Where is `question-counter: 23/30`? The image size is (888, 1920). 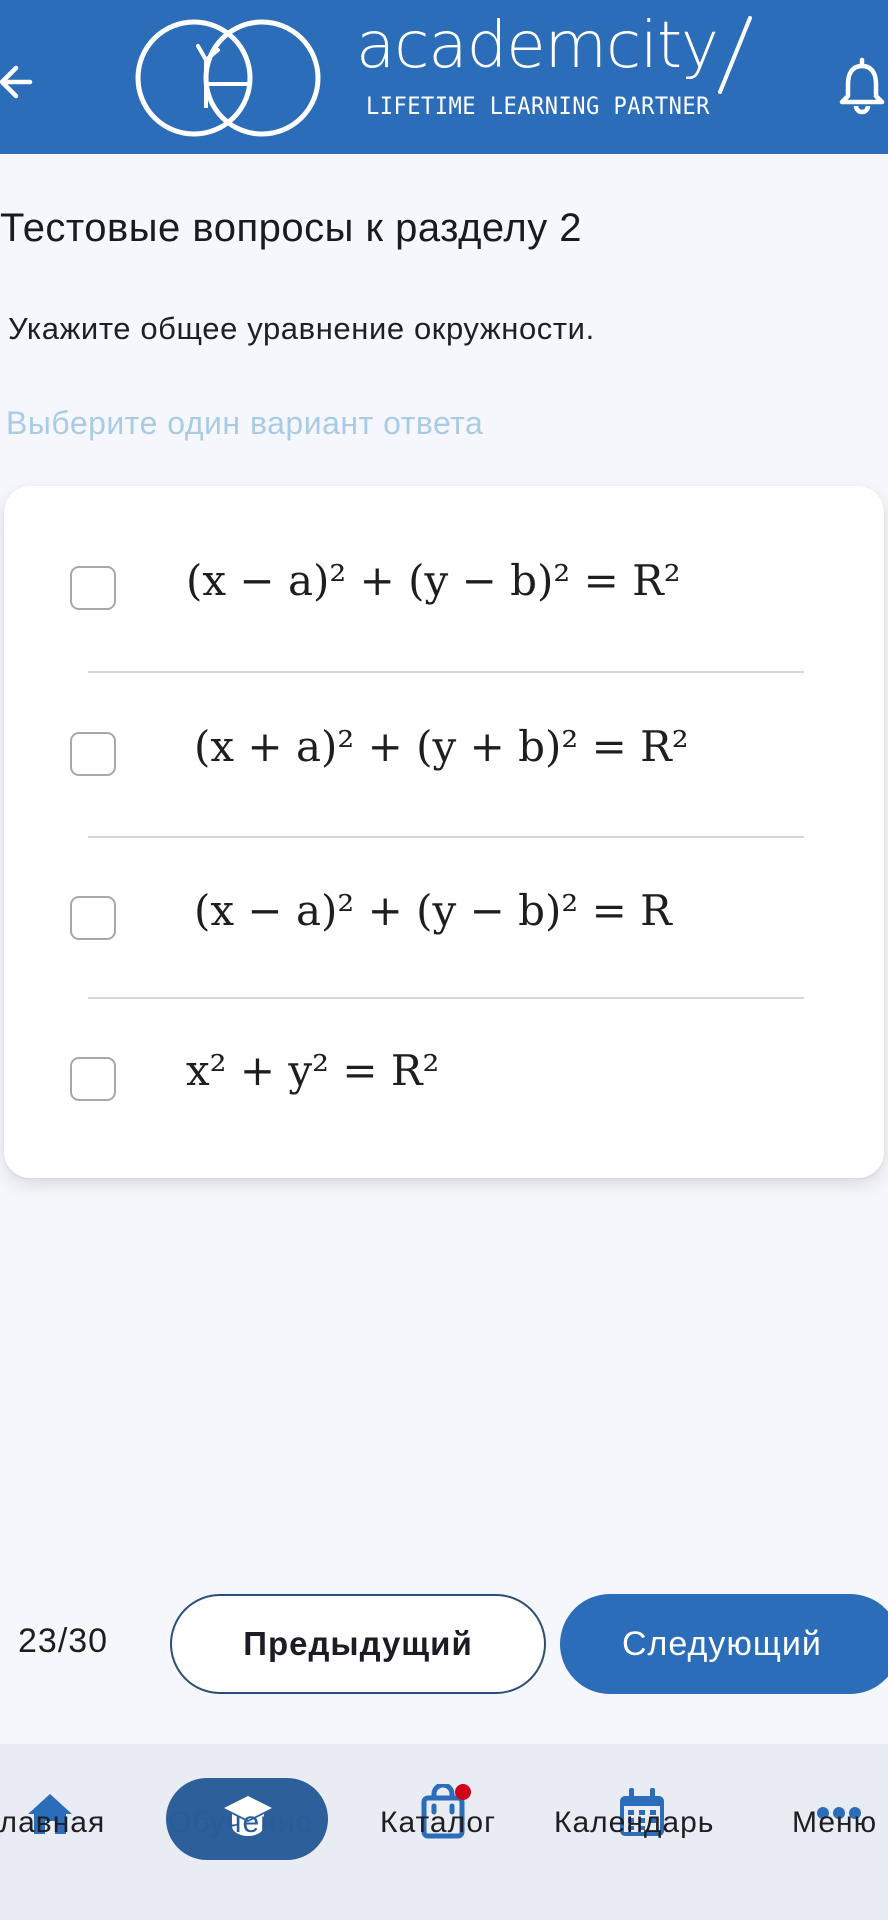 question-counter: 23/30 is located at coordinates (63, 1641).